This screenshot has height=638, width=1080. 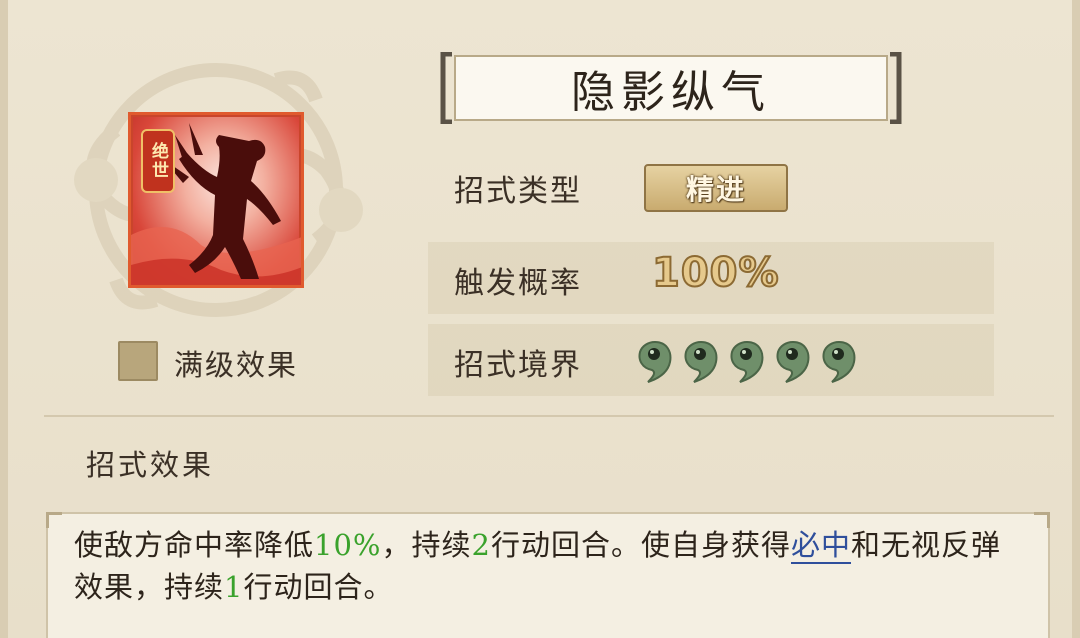 What do you see at coordinates (716, 188) in the screenshot?
I see `skill-type-badge: 精进` at bounding box center [716, 188].